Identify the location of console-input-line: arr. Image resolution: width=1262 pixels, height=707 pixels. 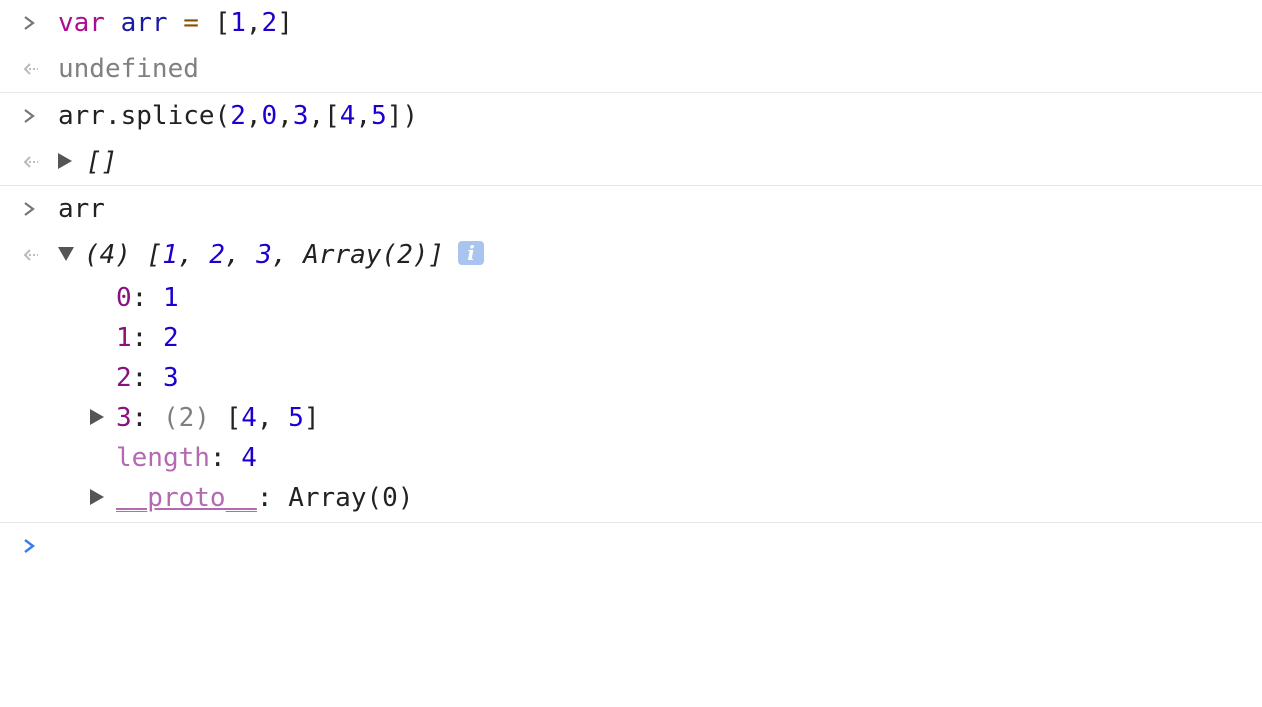
(631, 209).